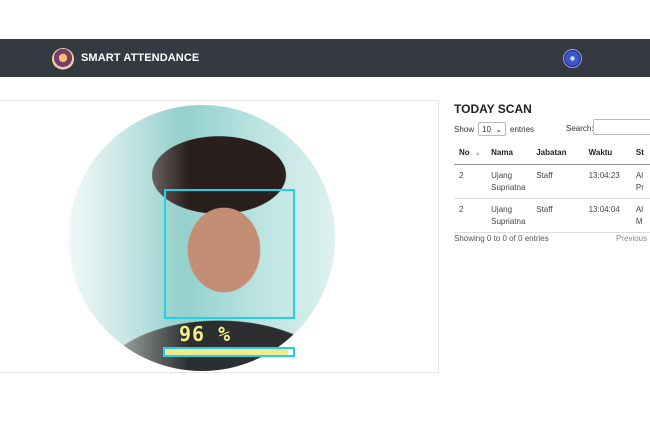  I want to click on confidence-label: 96 %, so click(205, 334).